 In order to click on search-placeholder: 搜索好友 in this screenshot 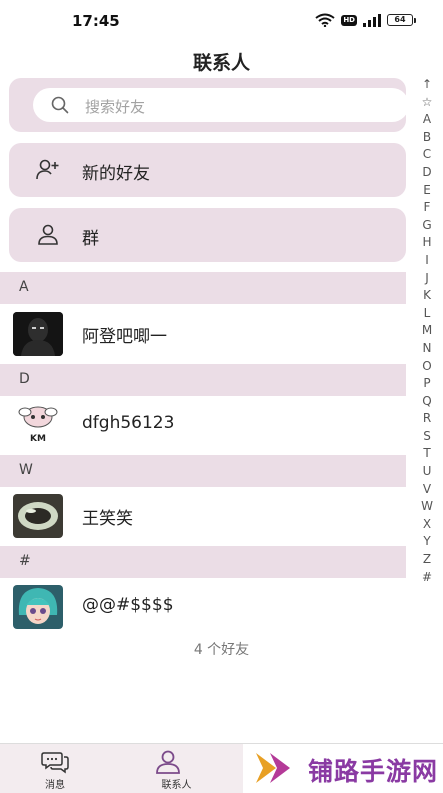, I will do `click(115, 107)`.